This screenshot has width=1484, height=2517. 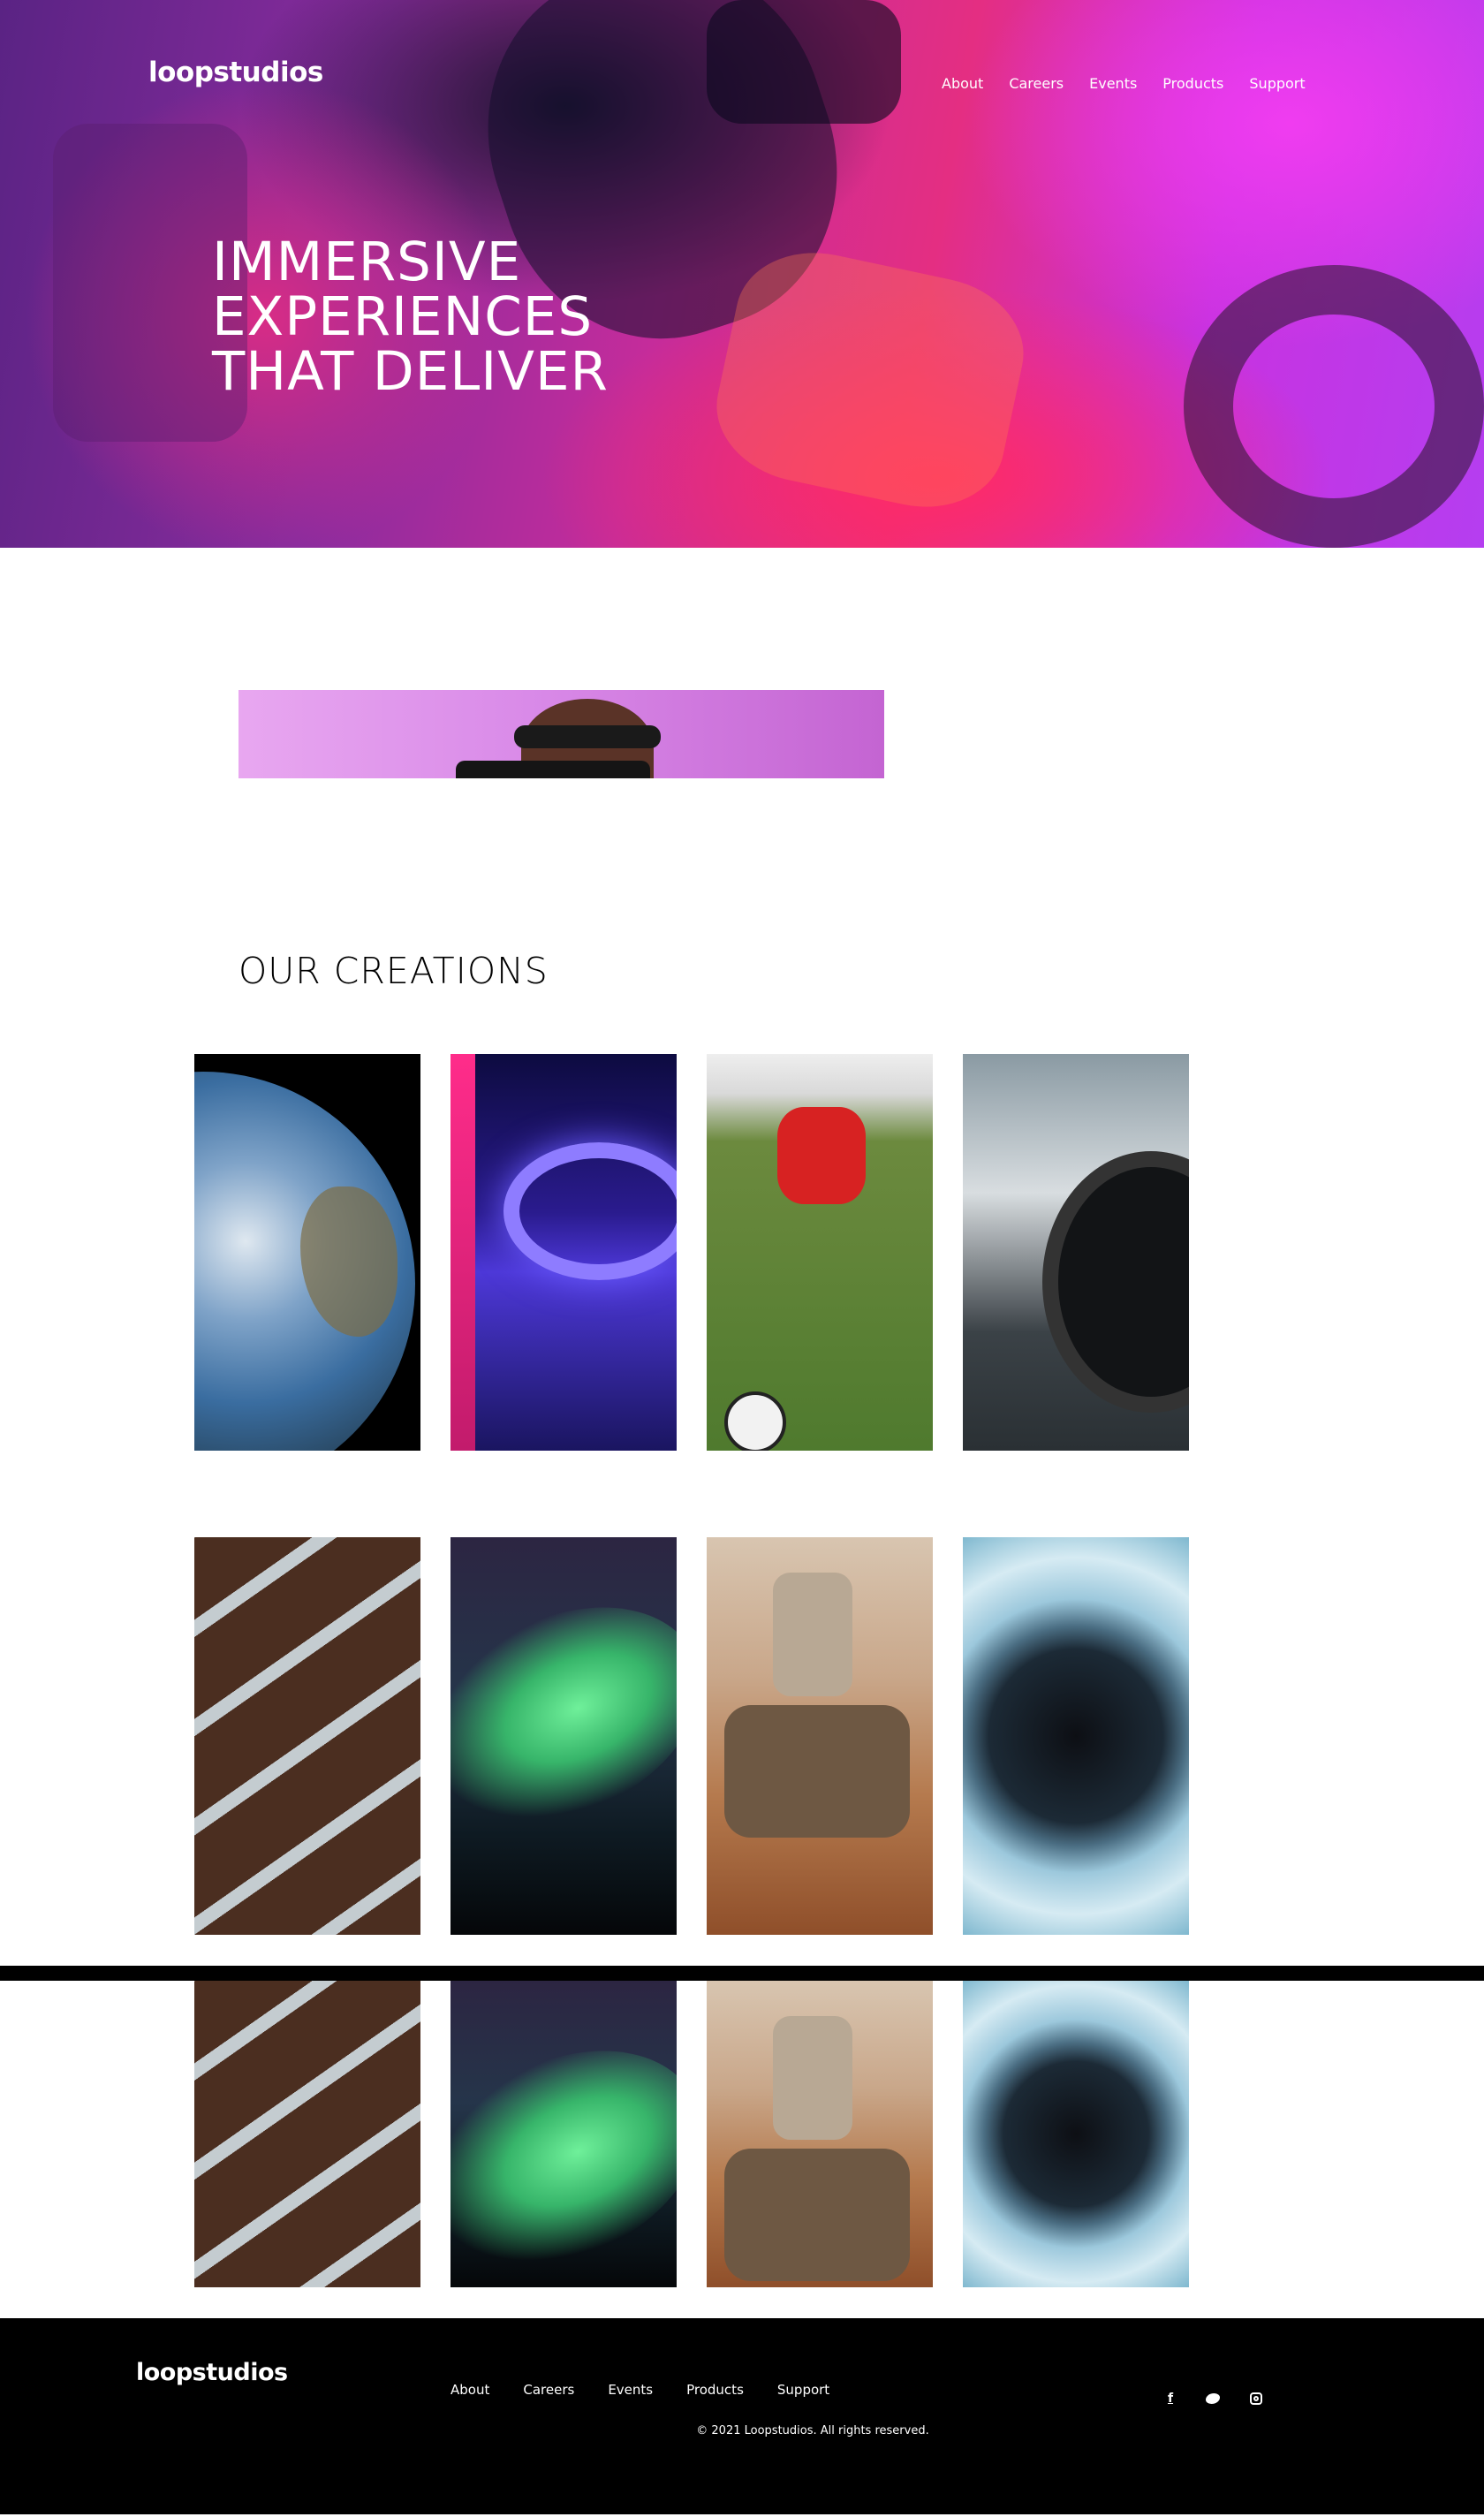 I want to click on facebook-icon: f, so click(x=1170, y=2398).